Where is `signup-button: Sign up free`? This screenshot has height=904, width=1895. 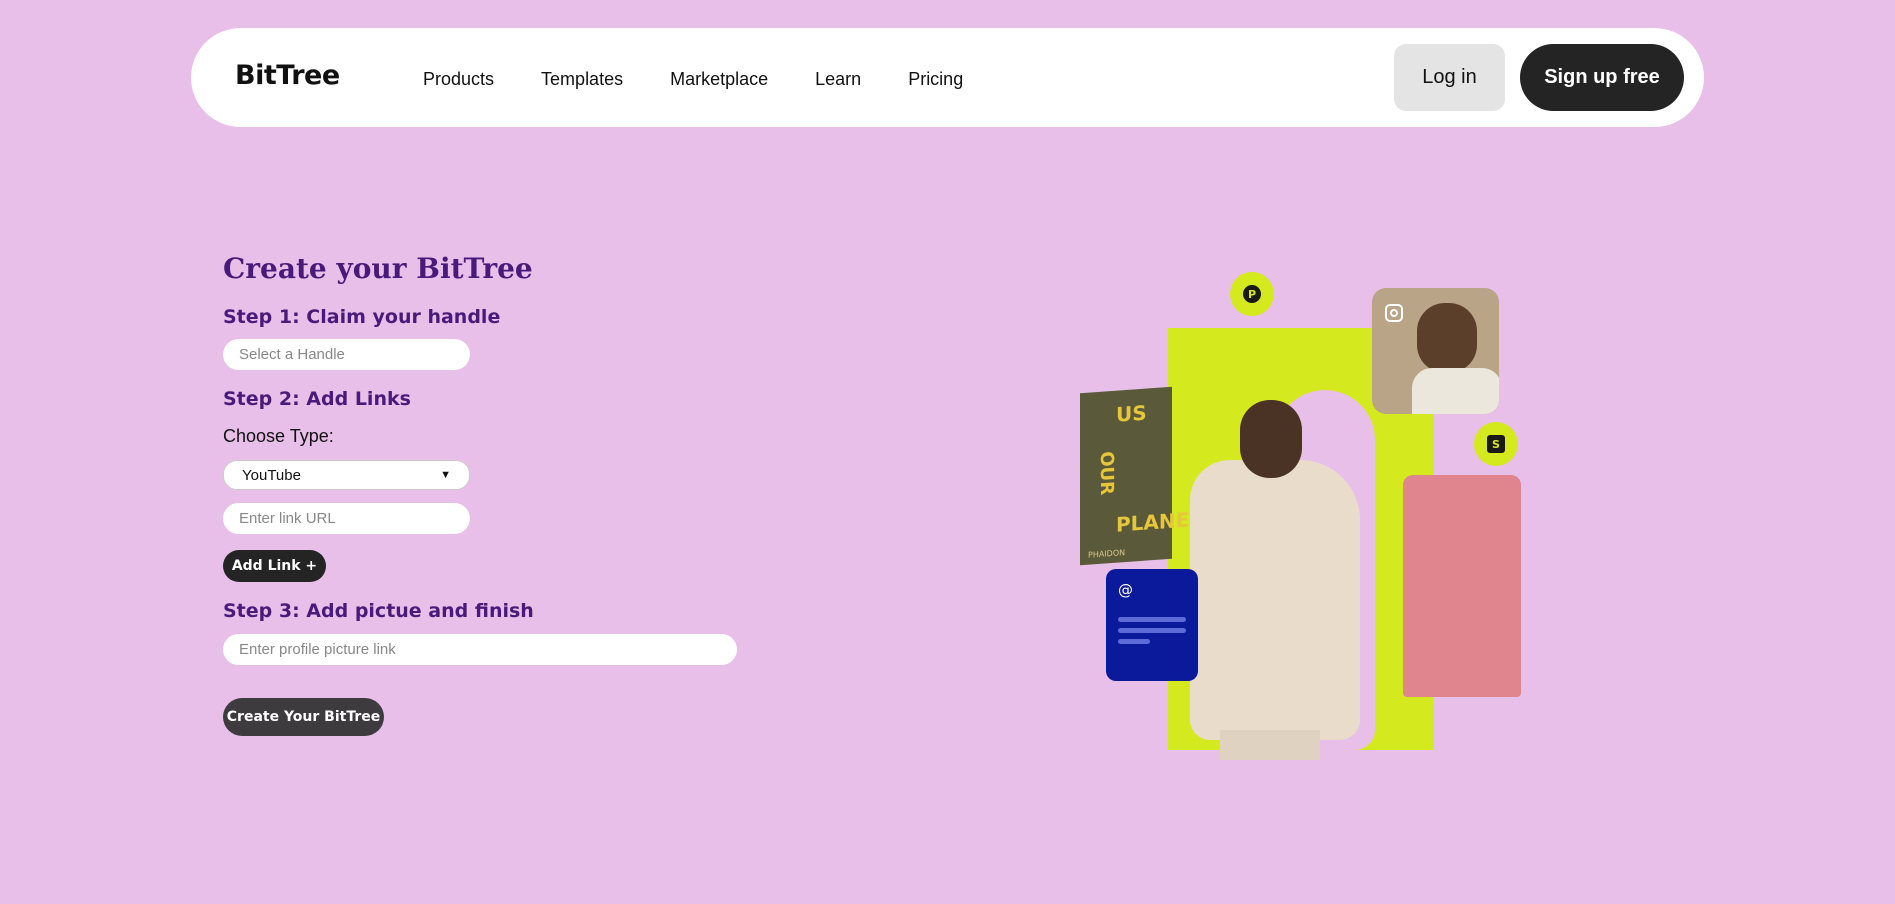
signup-button: Sign up free is located at coordinates (1602, 77).